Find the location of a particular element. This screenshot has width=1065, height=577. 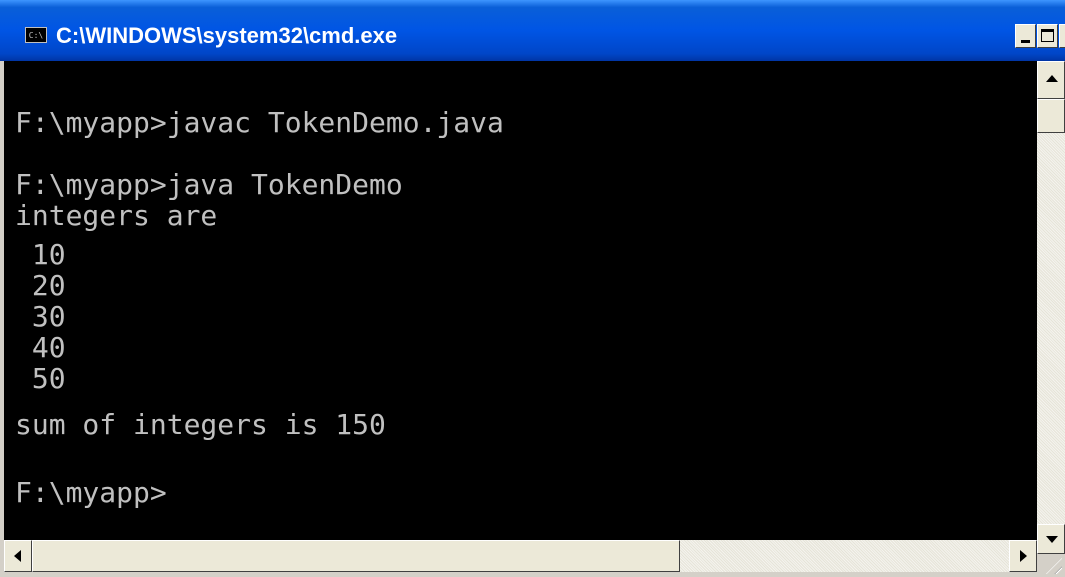

maximize-button is located at coordinates (1047, 36).